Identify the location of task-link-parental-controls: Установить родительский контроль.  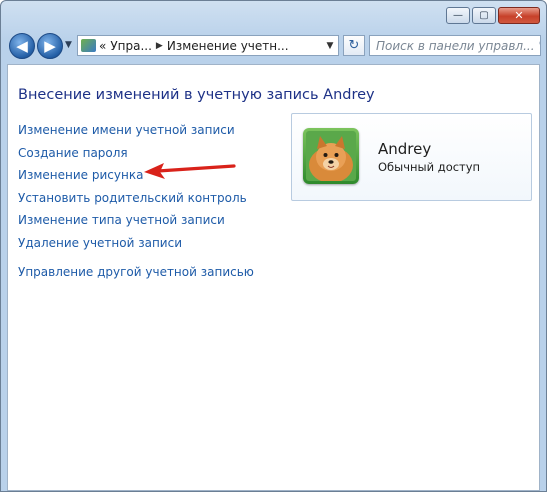
(136, 198).